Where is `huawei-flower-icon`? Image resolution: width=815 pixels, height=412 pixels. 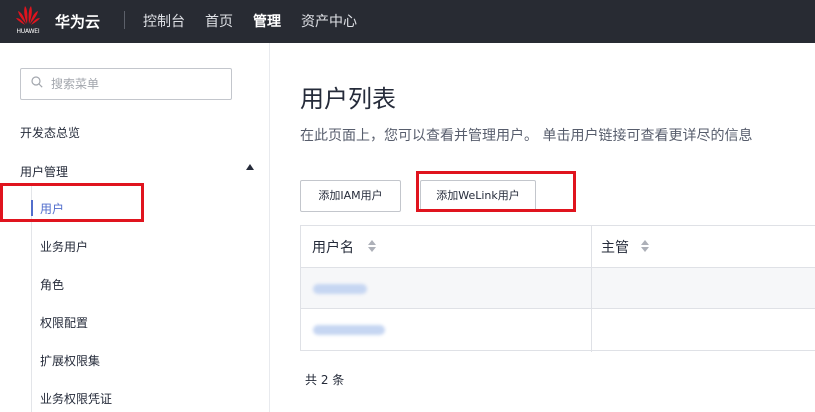
huawei-flower-icon is located at coordinates (28, 15).